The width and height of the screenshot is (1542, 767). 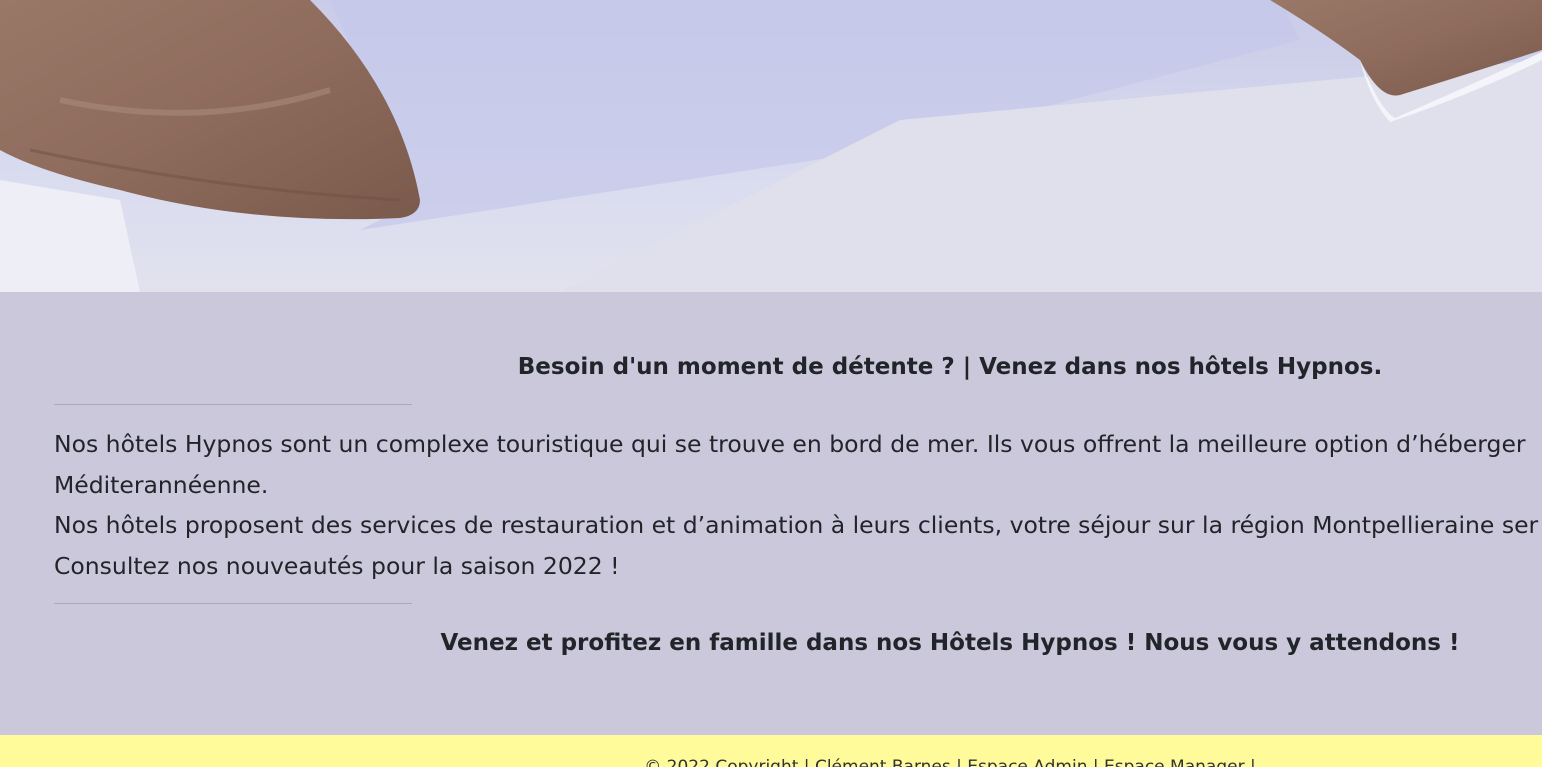 What do you see at coordinates (729, 762) in the screenshot?
I see `copyright-text: © 2022 Copyright |` at bounding box center [729, 762].